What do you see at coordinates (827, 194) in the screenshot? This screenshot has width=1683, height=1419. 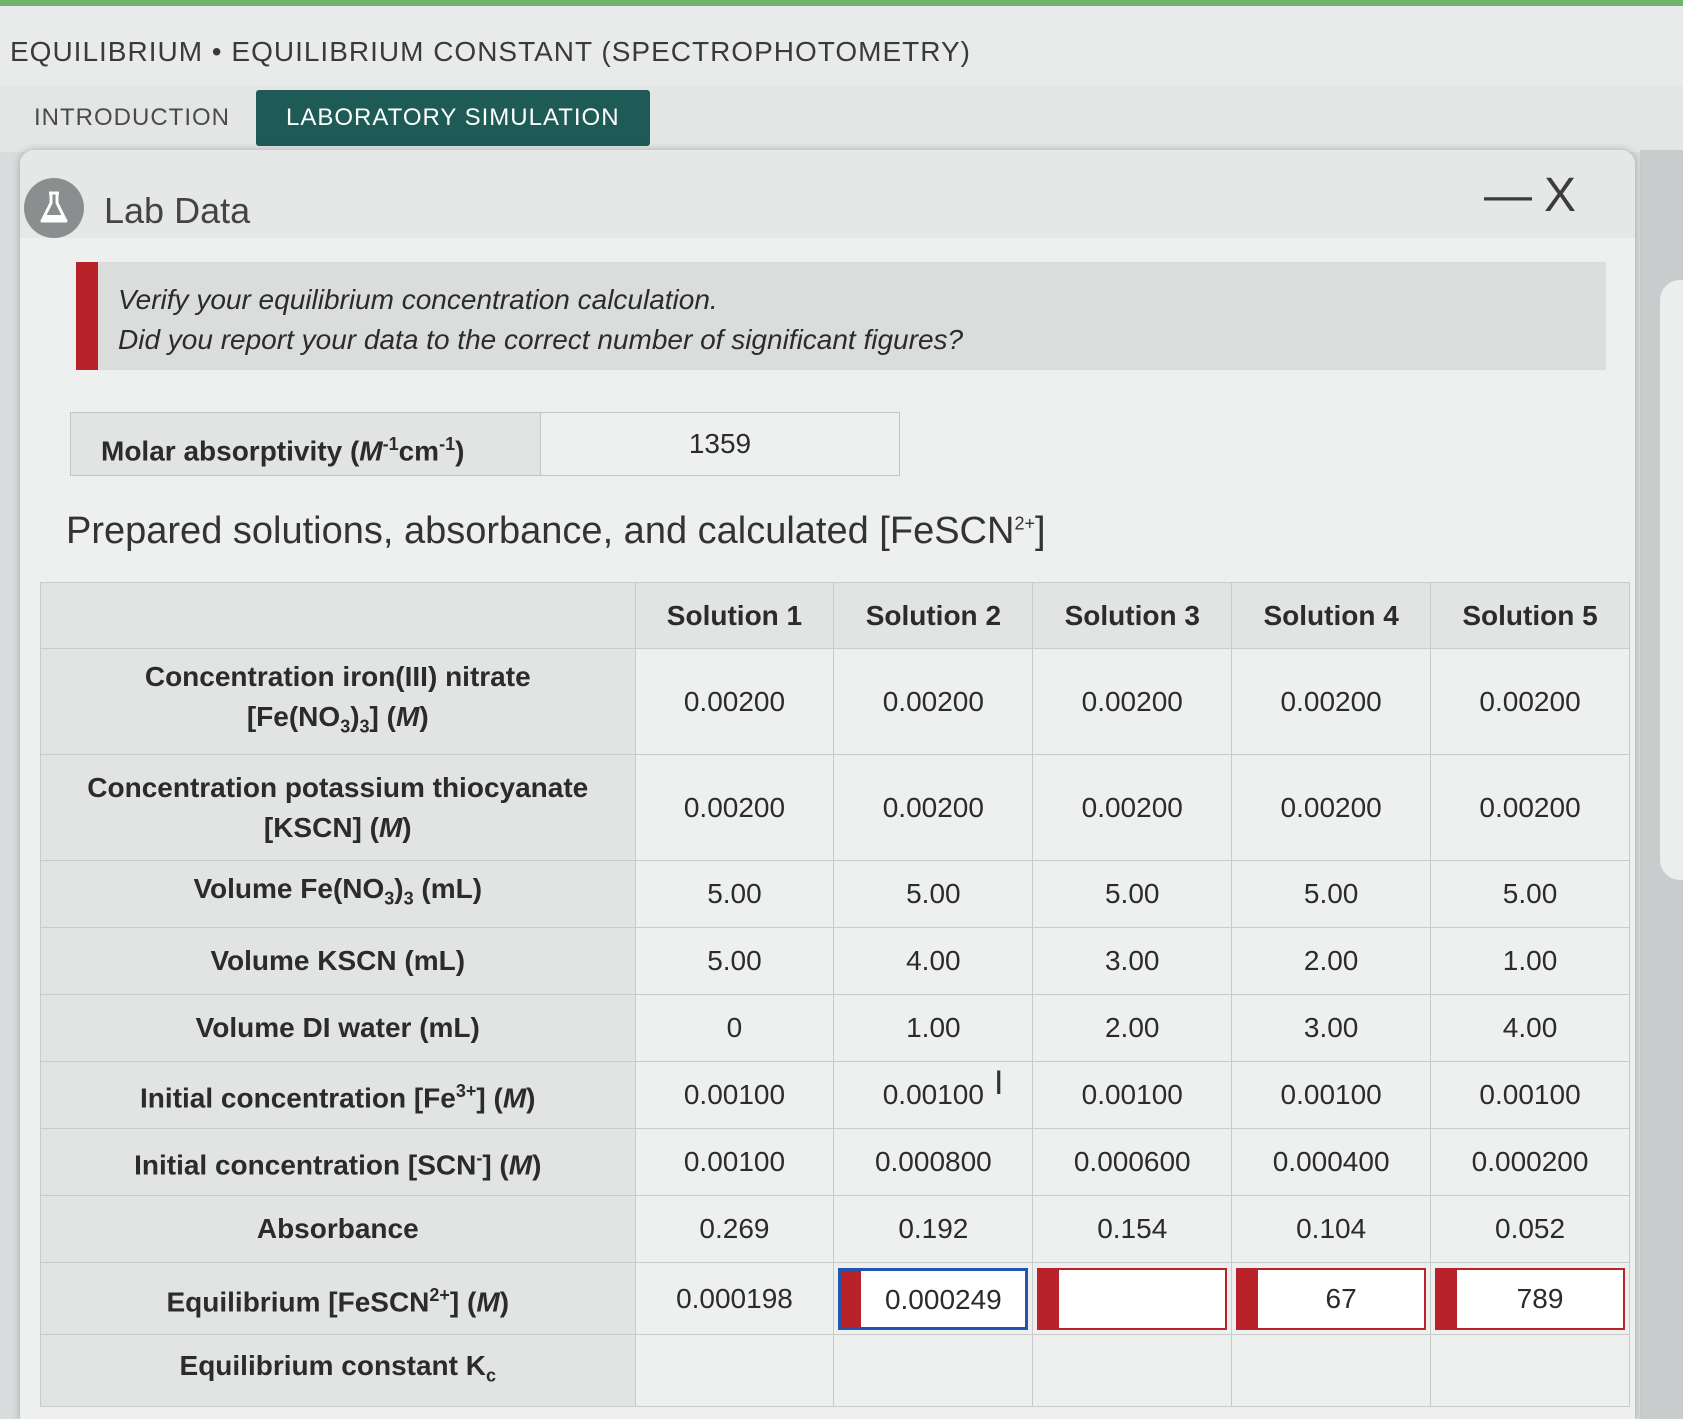 I see `panel-header: Lab Data — X` at bounding box center [827, 194].